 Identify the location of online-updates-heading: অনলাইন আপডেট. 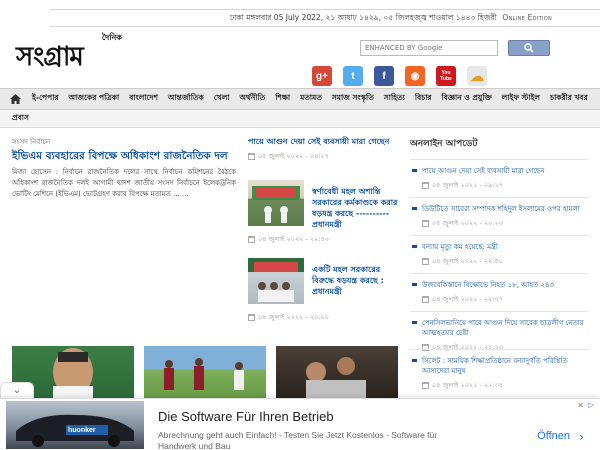
(444, 144).